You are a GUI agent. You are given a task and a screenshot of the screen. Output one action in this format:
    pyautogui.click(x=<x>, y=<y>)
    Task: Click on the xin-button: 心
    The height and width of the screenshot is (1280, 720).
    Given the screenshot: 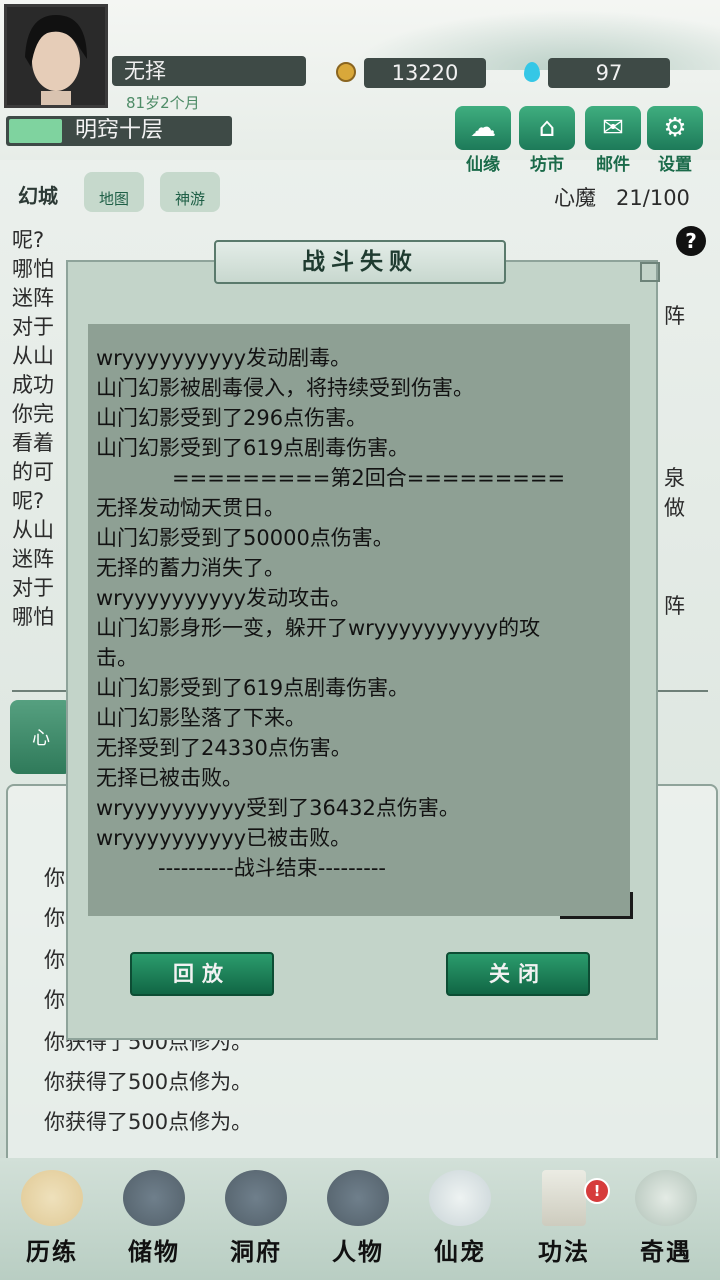 What is the action you would take?
    pyautogui.click(x=41, y=737)
    